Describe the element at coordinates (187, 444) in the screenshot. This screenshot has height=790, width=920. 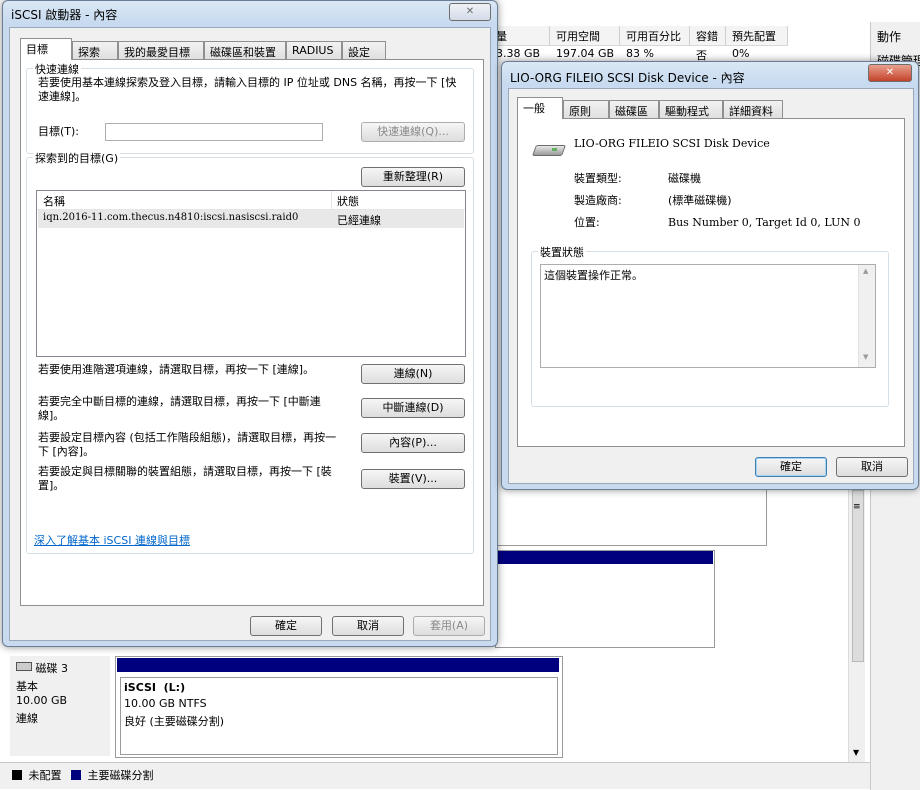
I see `properties-desc: 若要設定目標內容 (包括工作階段組態)，請選取目標，再按一下 [內容]。` at that location.